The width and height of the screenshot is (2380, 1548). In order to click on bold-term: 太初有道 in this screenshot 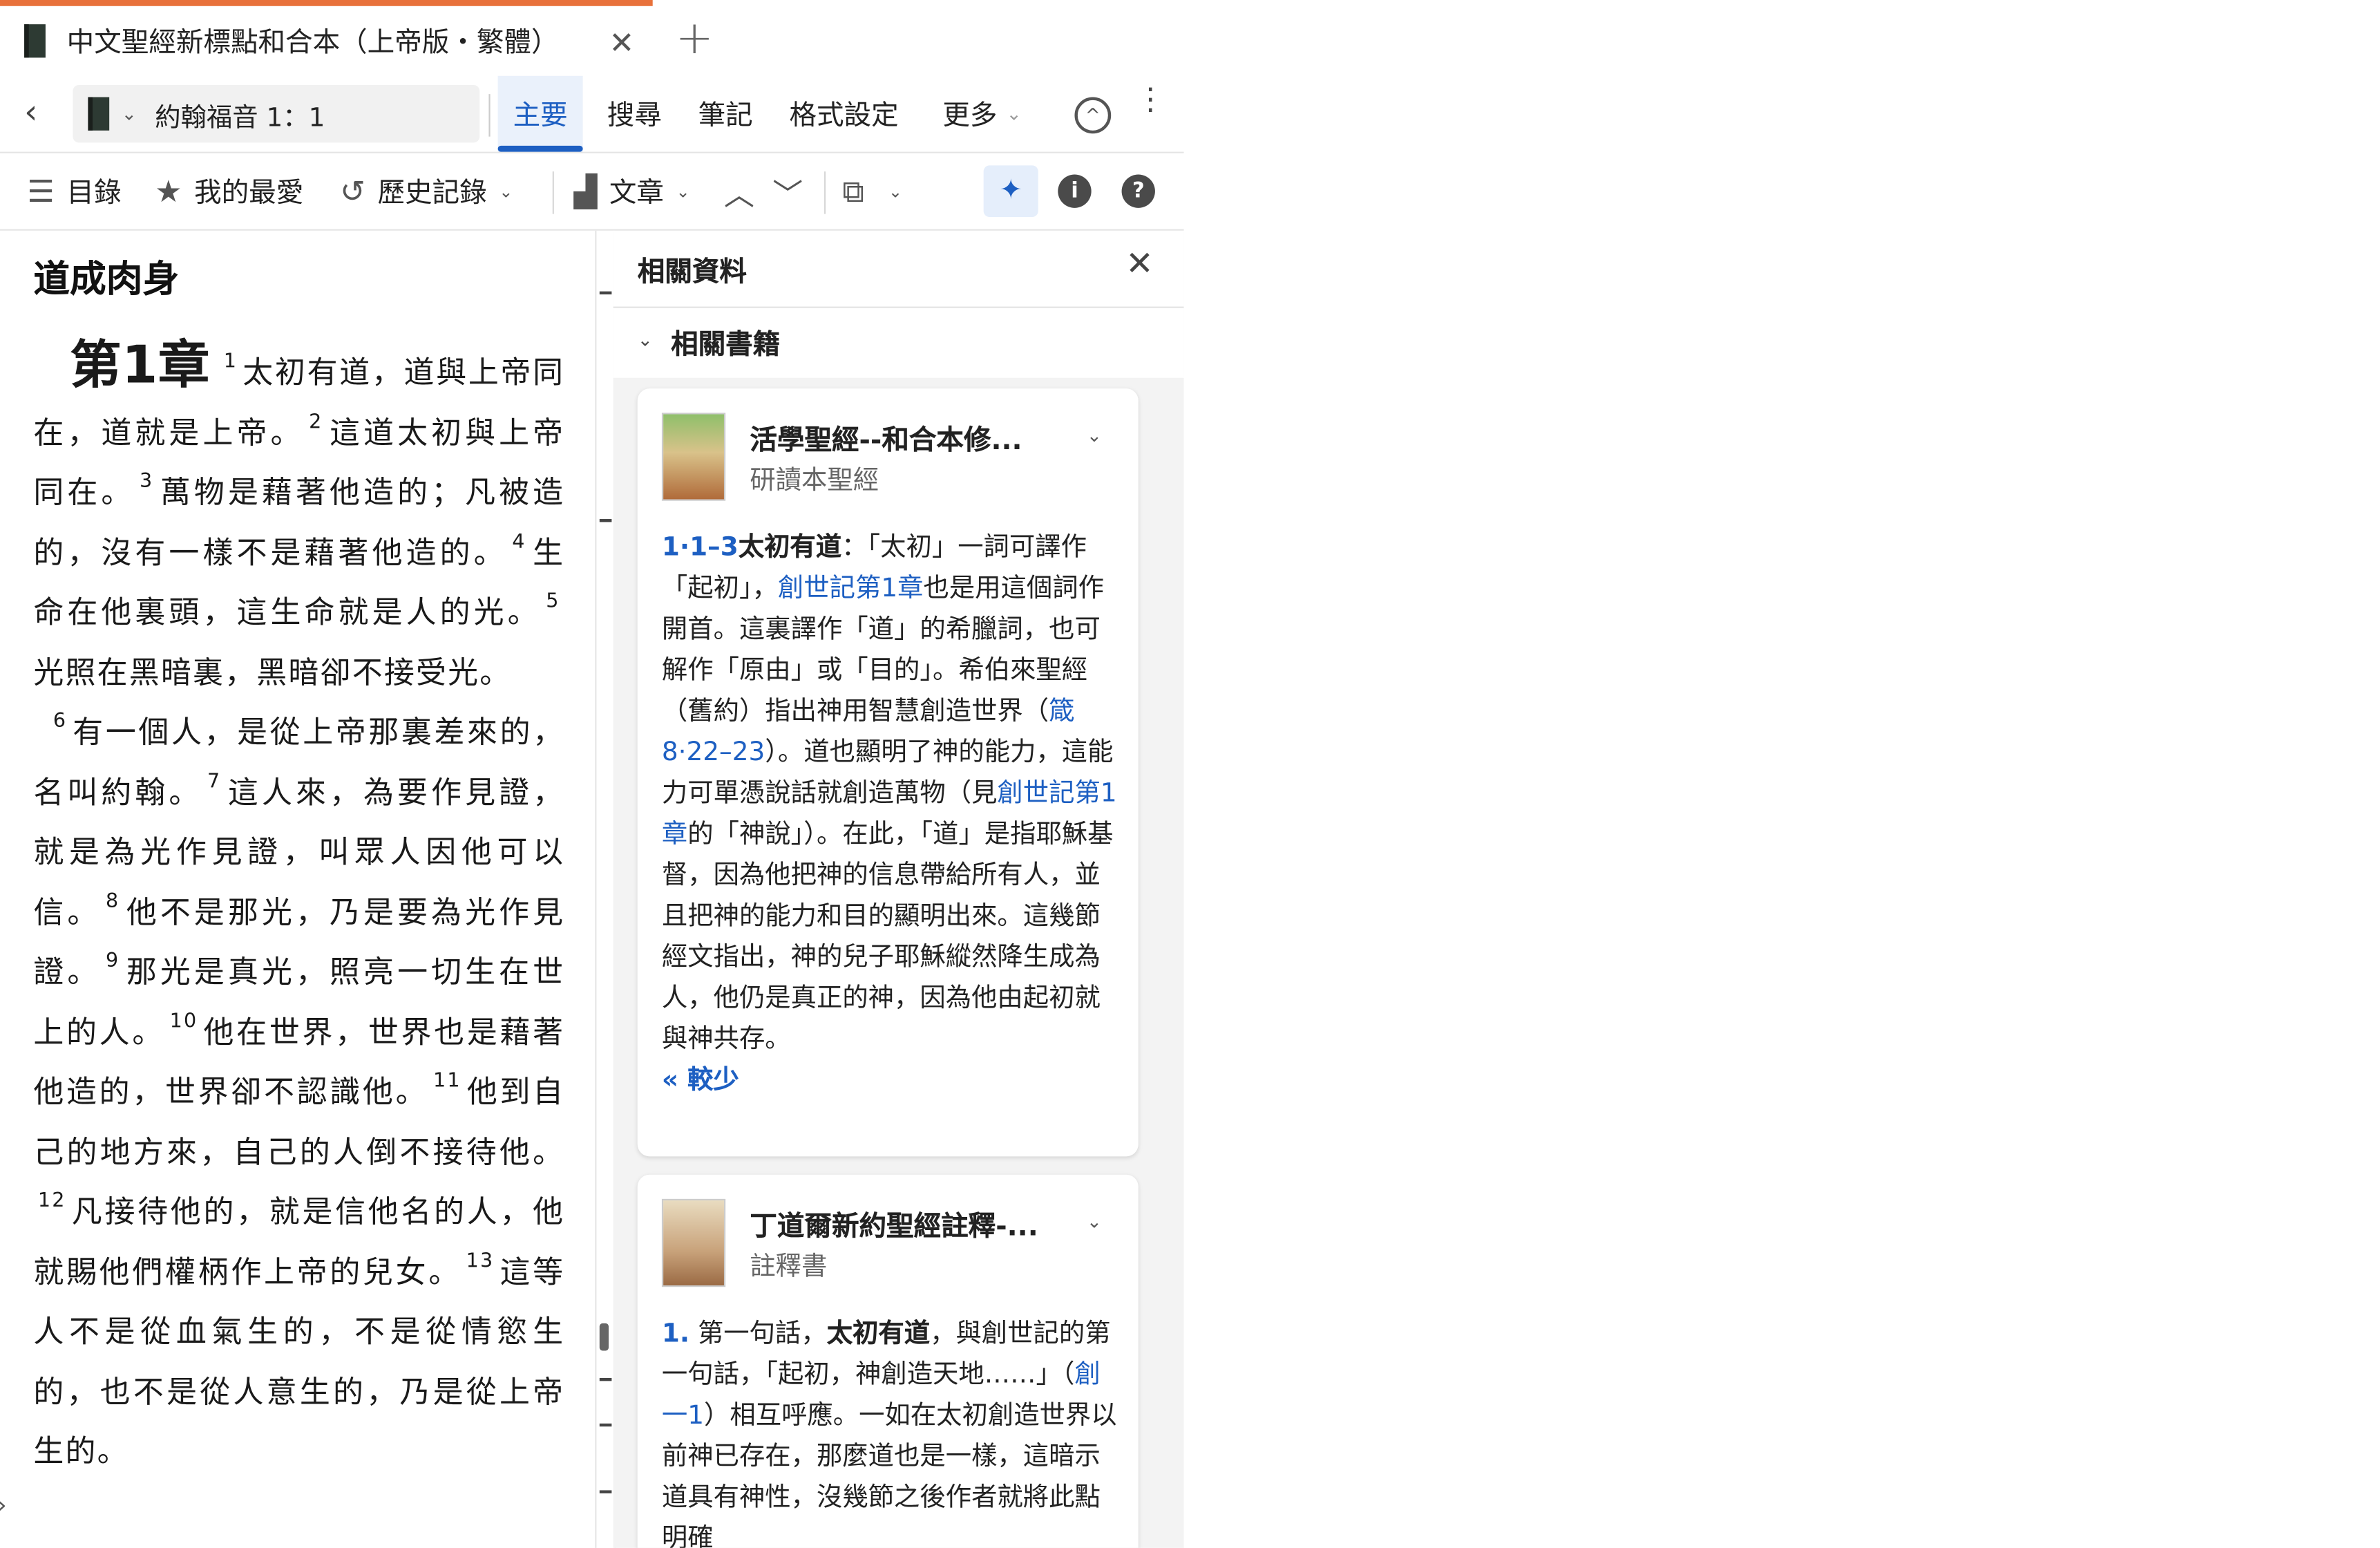, I will do `click(878, 1334)`.